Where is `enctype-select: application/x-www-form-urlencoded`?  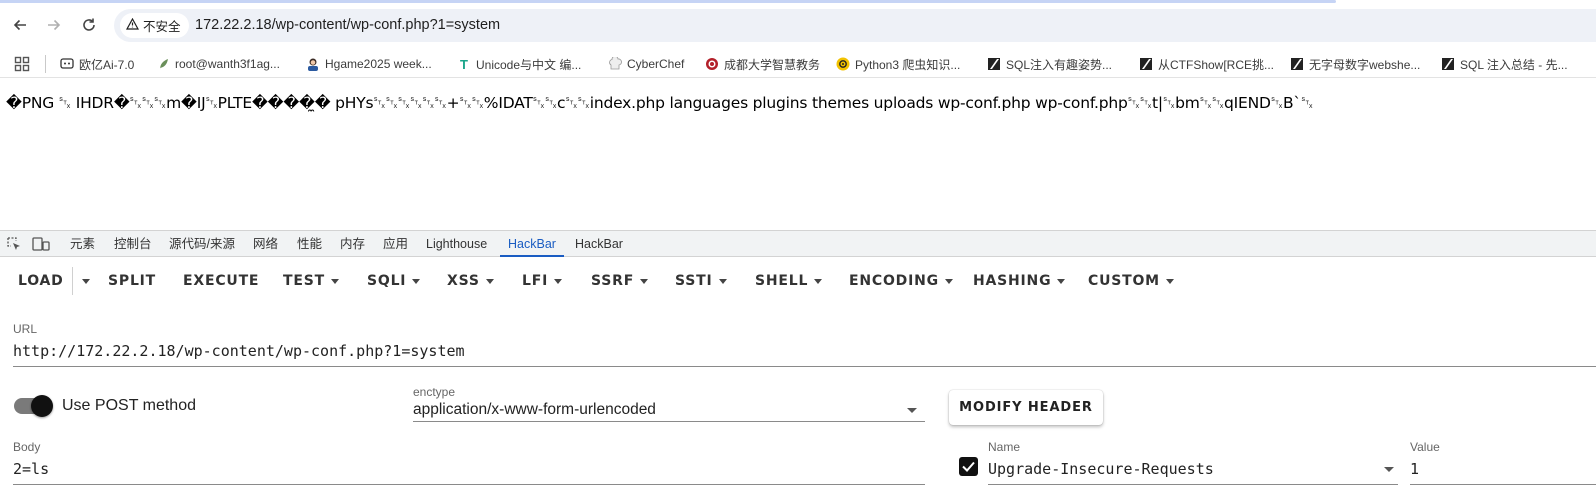 enctype-select: application/x-www-form-urlencoded is located at coordinates (534, 410).